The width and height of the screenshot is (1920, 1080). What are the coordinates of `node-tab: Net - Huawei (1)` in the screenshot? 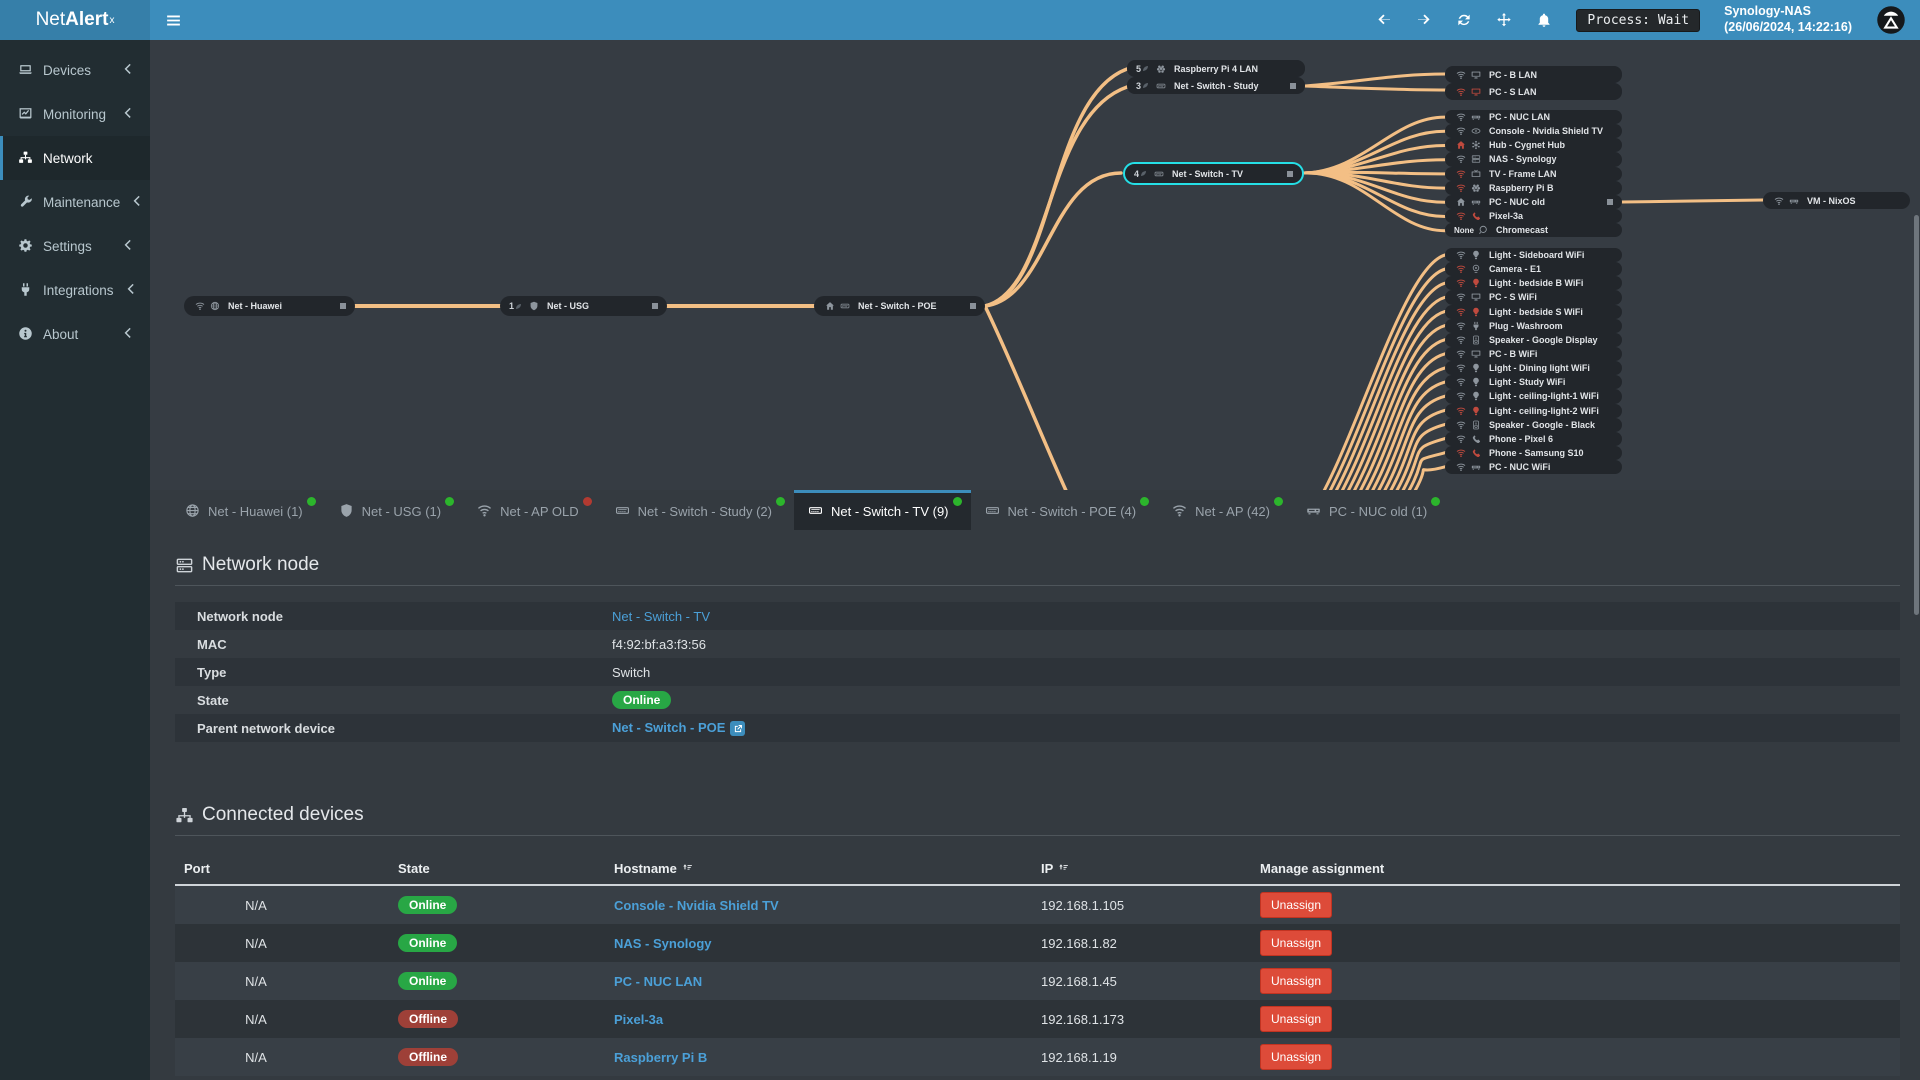 It's located at (248, 510).